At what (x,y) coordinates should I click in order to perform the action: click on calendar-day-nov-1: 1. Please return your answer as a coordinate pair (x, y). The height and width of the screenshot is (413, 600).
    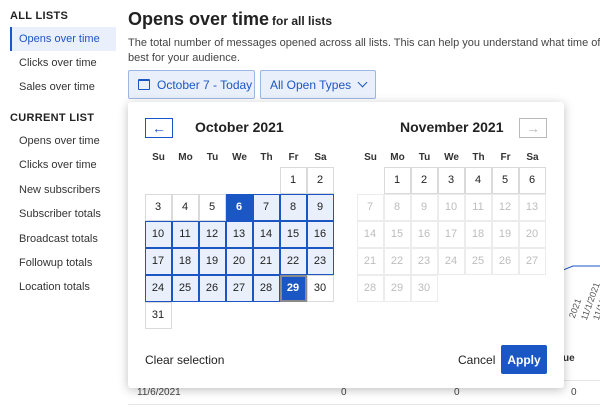
    Looking at the image, I should click on (397, 180).